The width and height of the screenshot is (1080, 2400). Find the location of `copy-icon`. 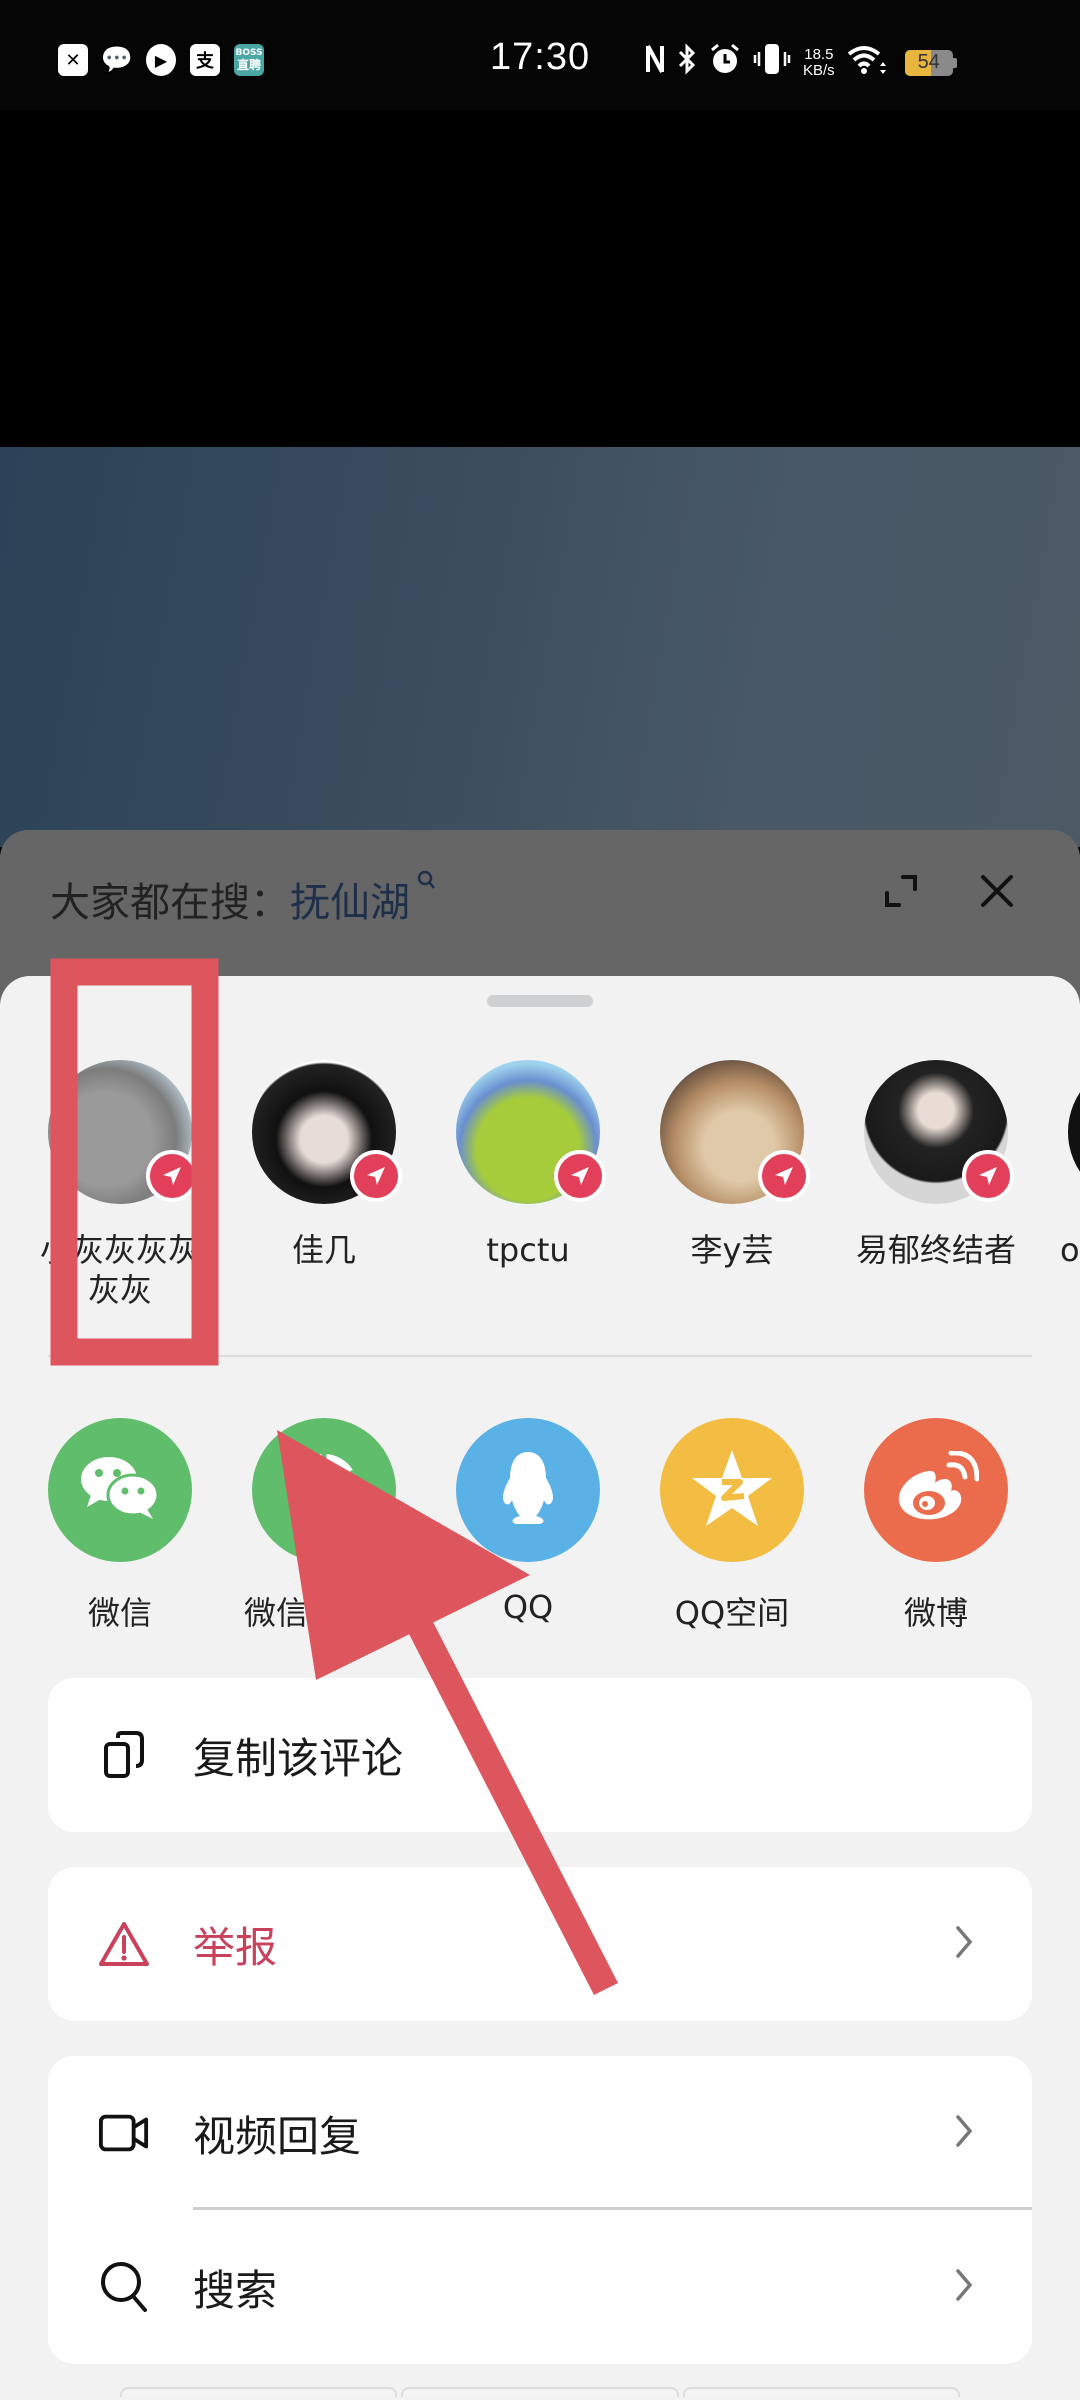

copy-icon is located at coordinates (124, 1755).